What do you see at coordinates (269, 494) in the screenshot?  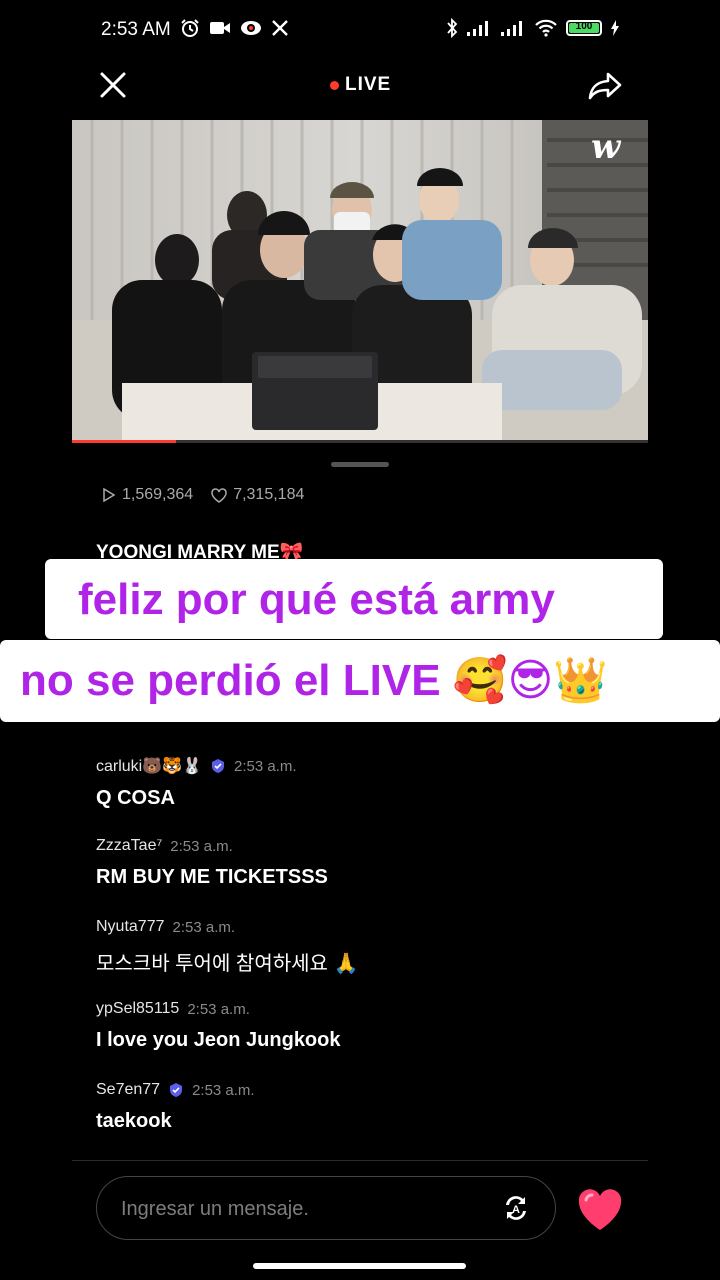 I see `like-count-value: 7,315,184` at bounding box center [269, 494].